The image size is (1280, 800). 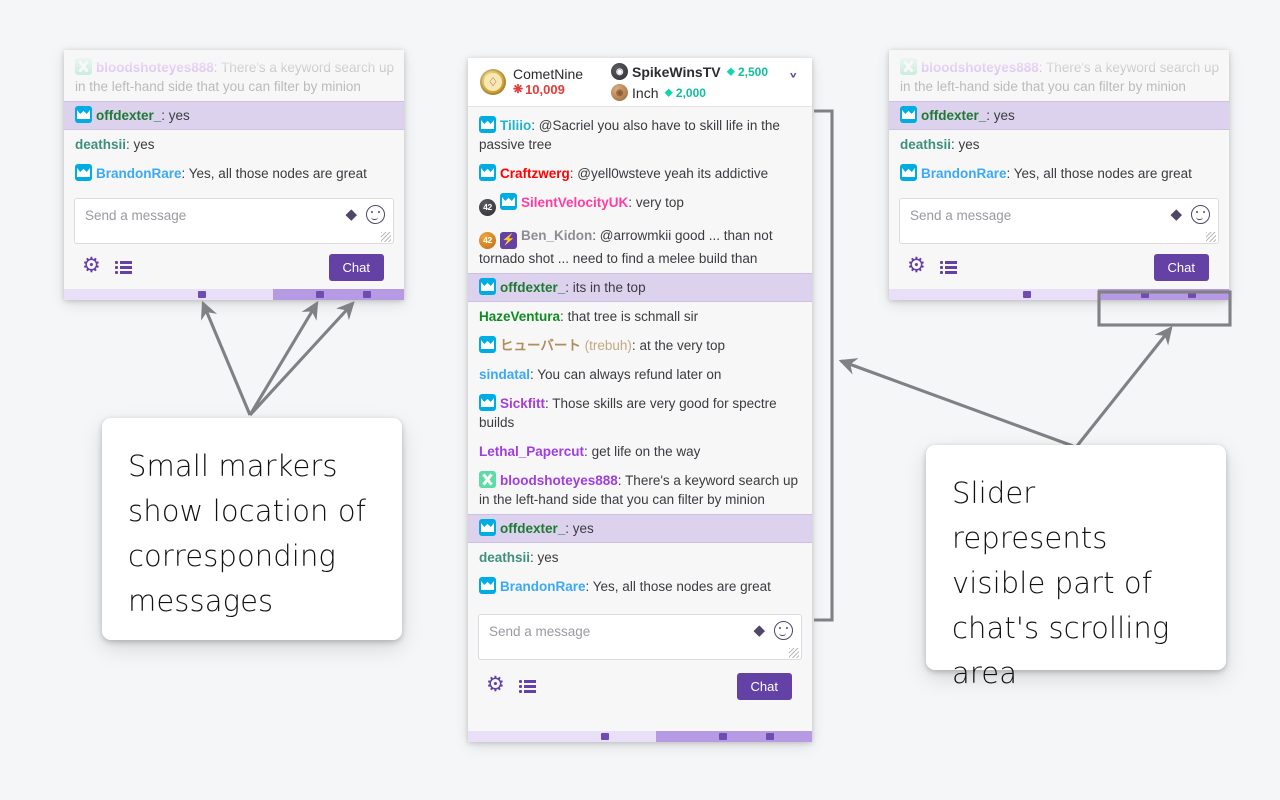 What do you see at coordinates (504, 374) in the screenshot?
I see `message-nick: sindatal` at bounding box center [504, 374].